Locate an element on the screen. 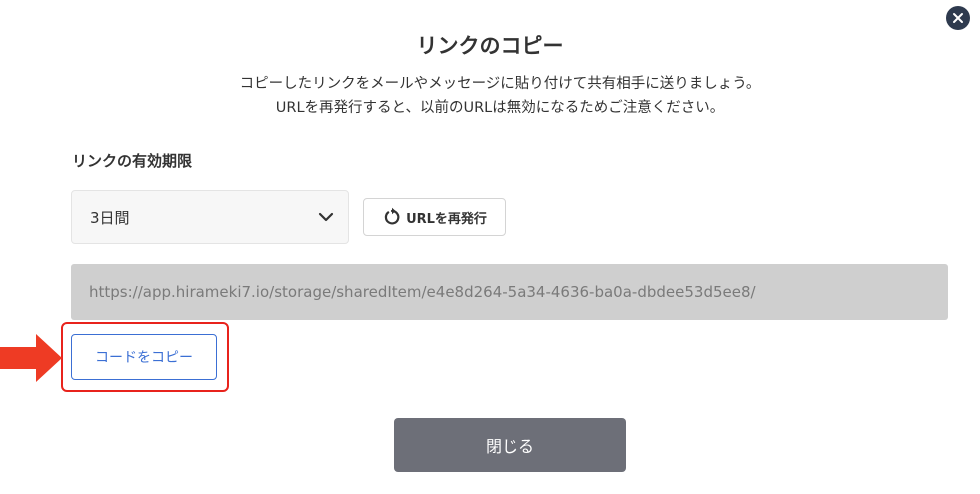  reissue-url-label: URLを再発行 is located at coordinates (446, 219).